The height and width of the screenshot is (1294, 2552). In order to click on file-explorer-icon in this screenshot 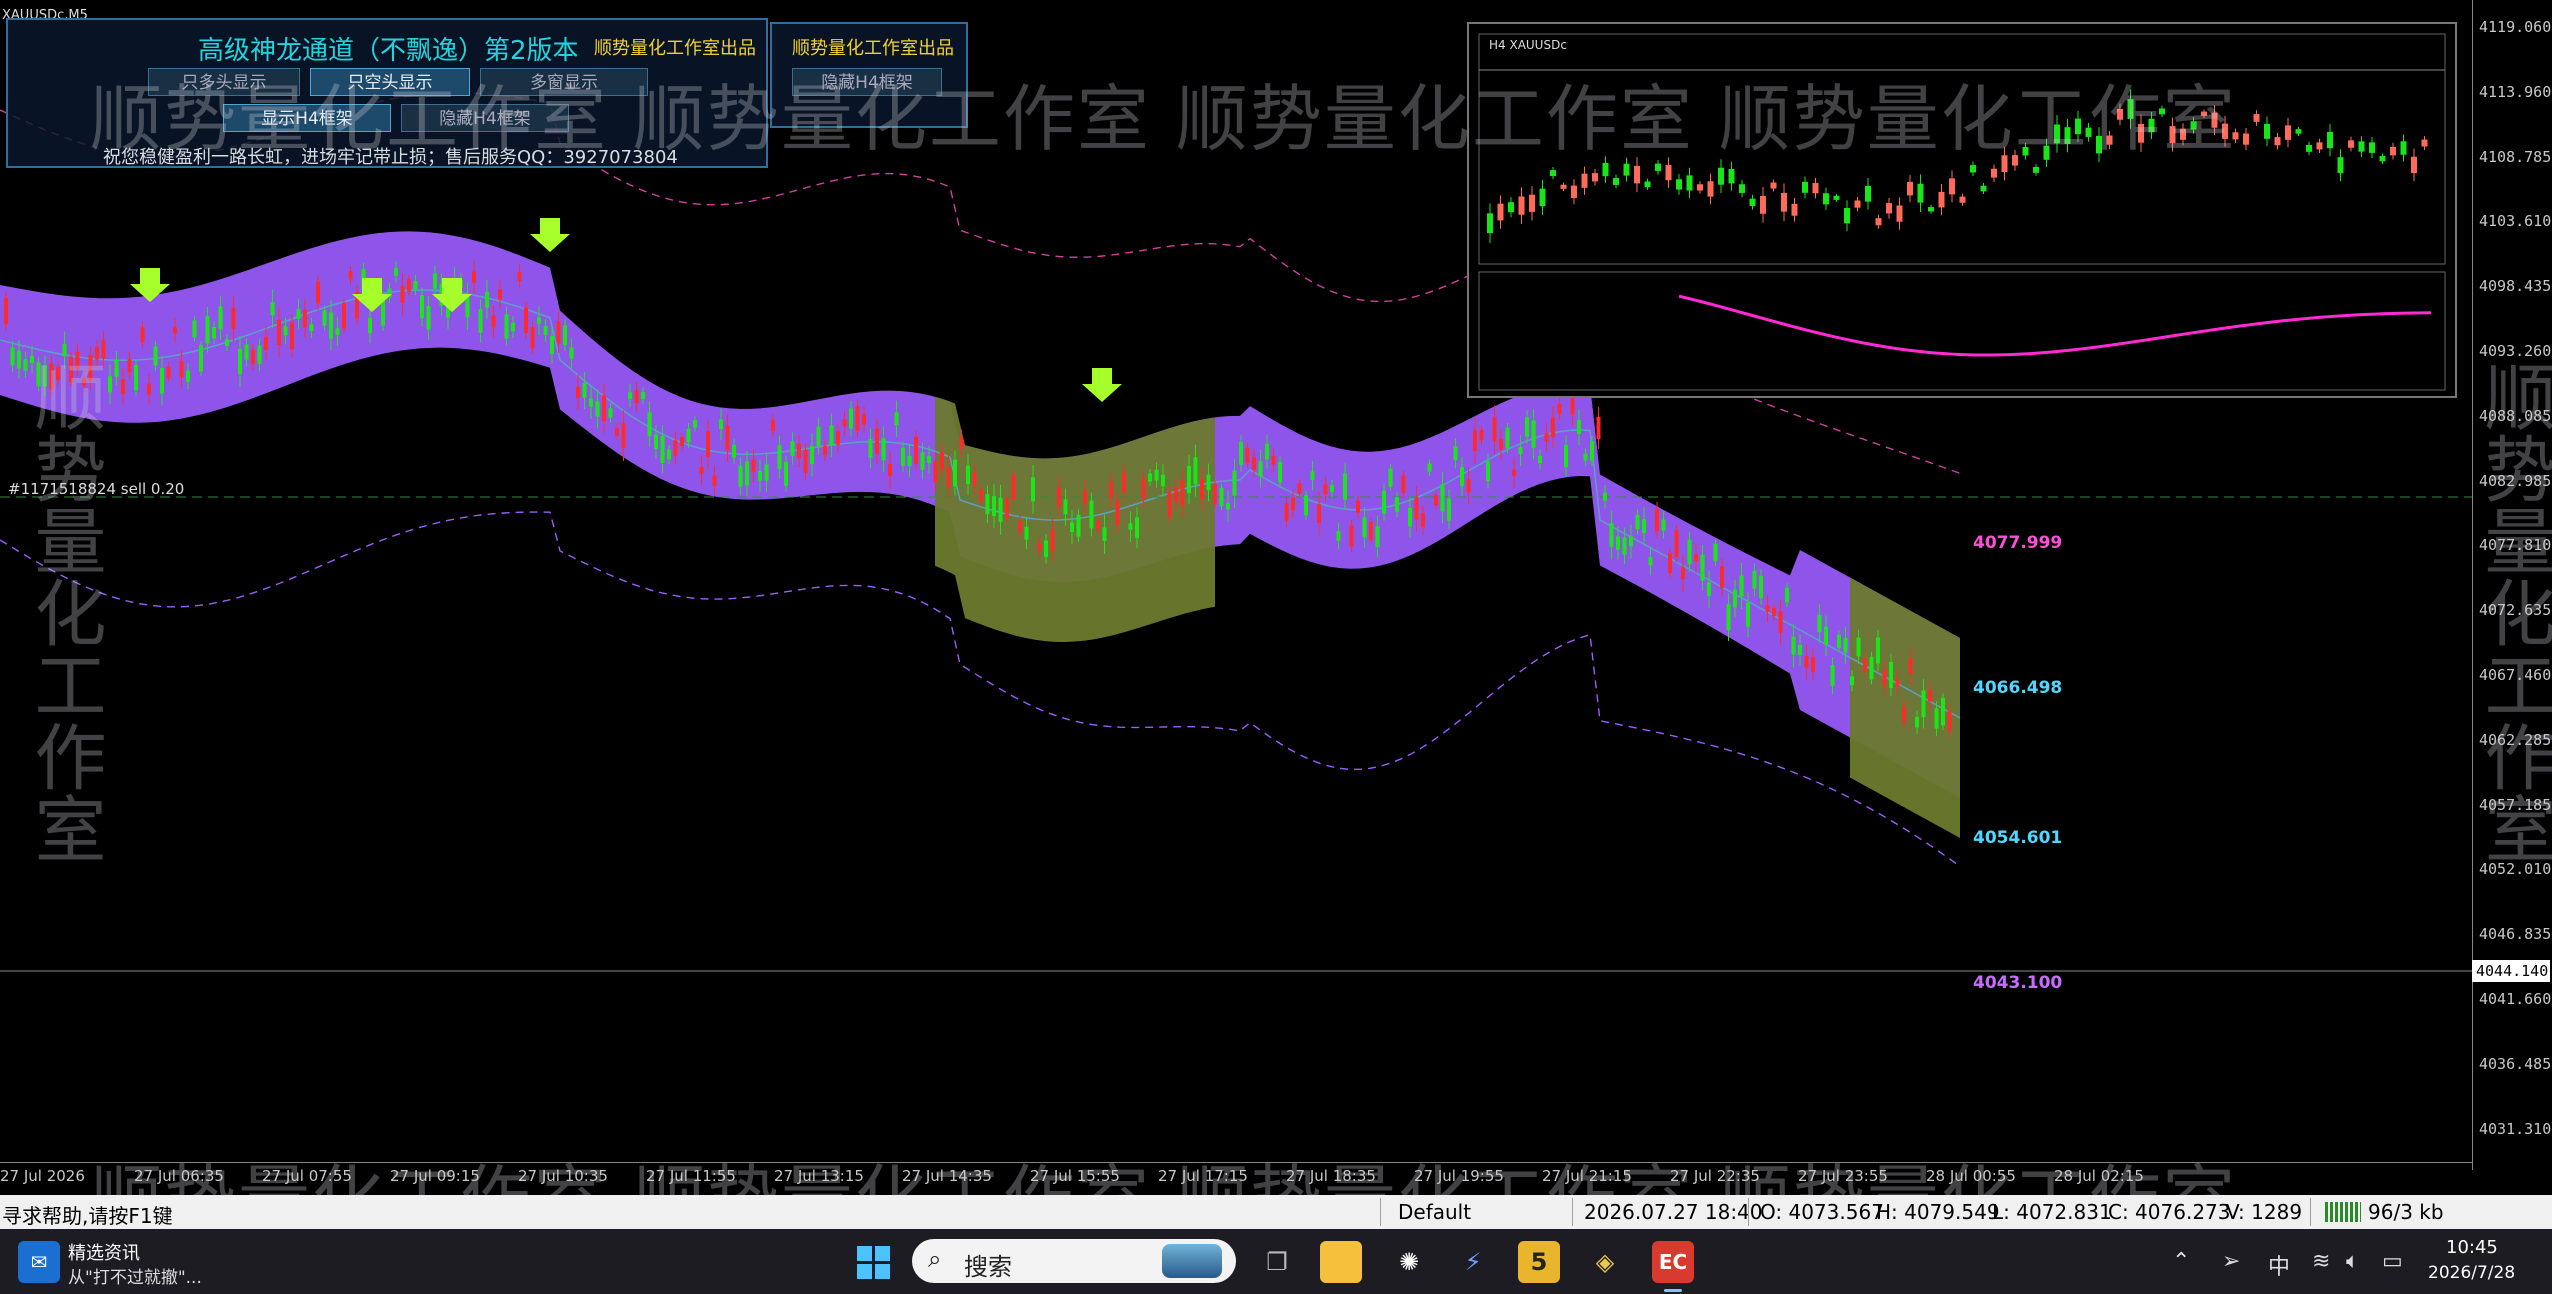, I will do `click(1341, 1262)`.